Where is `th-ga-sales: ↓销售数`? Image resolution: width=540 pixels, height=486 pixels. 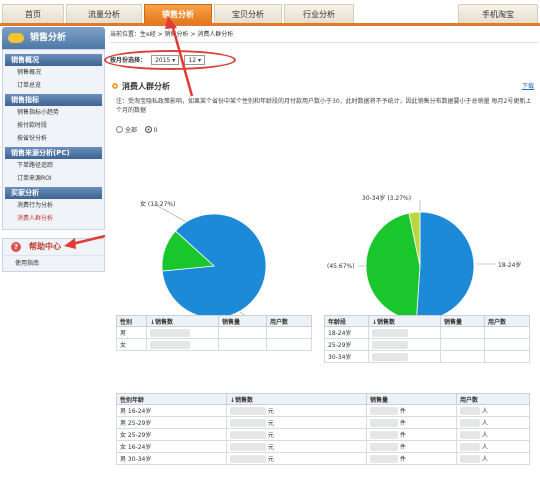
th-ga-sales: ↓销售数 is located at coordinates (296, 399).